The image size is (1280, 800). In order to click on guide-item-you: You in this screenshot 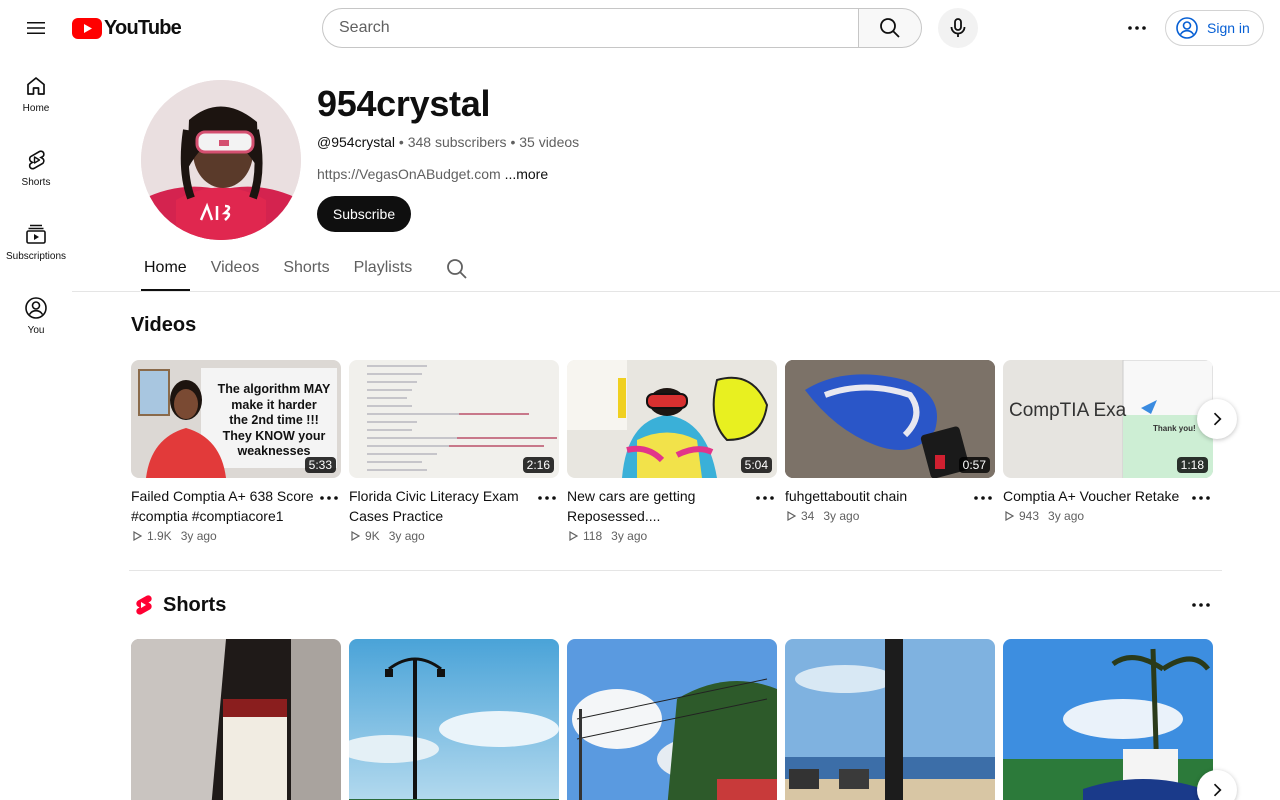, I will do `click(36, 315)`.